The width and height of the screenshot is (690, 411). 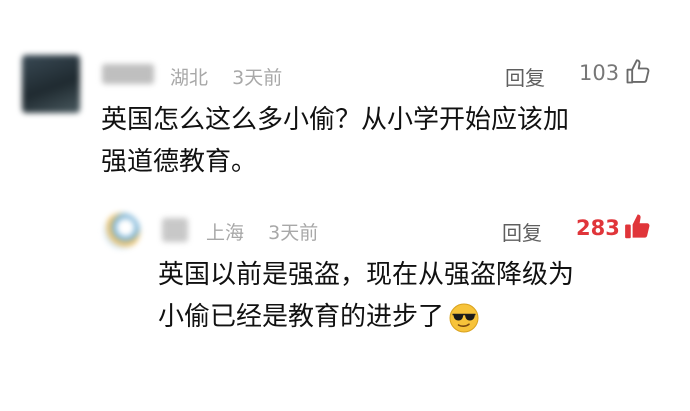 What do you see at coordinates (226, 76) in the screenshot?
I see `comment-meta: 湖北 3天前` at bounding box center [226, 76].